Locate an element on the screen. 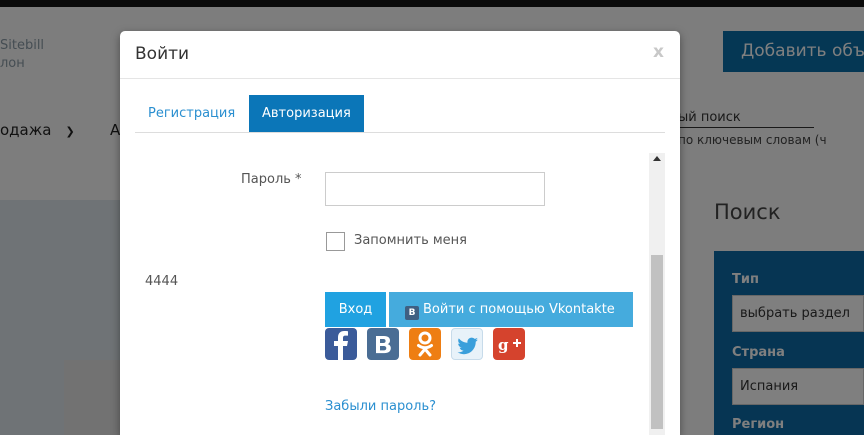 The image size is (864, 435). tab-authorization: Авторизация is located at coordinates (306, 113).